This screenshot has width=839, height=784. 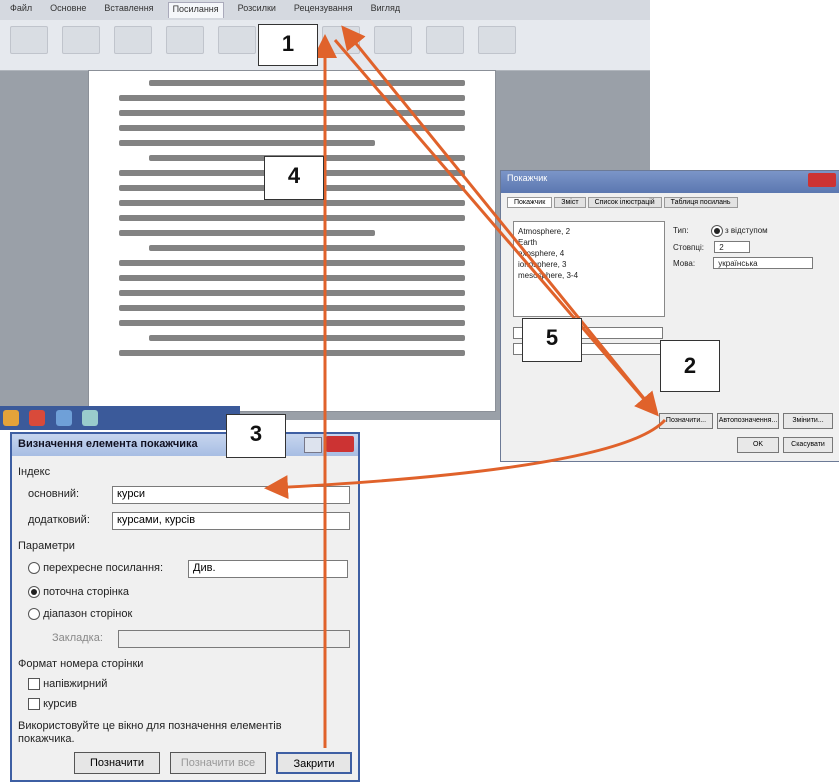 What do you see at coordinates (552, 340) in the screenshot?
I see `callout-5: 5` at bounding box center [552, 340].